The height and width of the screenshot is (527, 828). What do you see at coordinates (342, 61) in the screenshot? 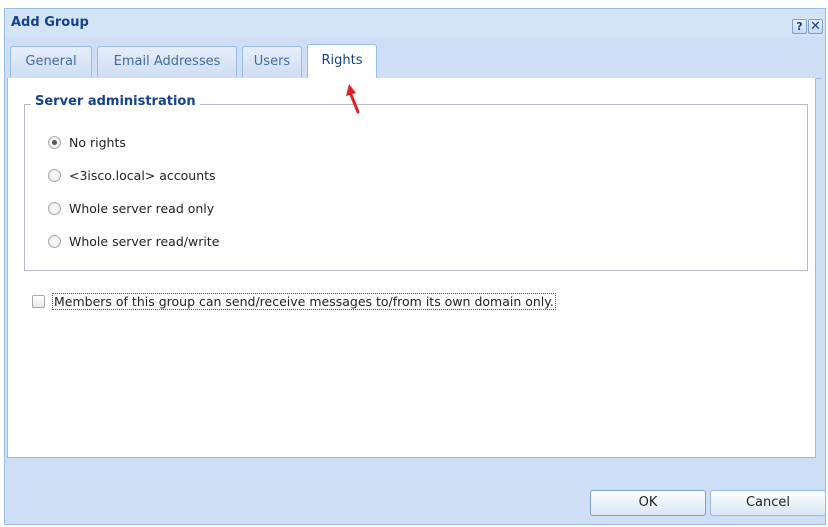
I see `tab-rights: Rights` at bounding box center [342, 61].